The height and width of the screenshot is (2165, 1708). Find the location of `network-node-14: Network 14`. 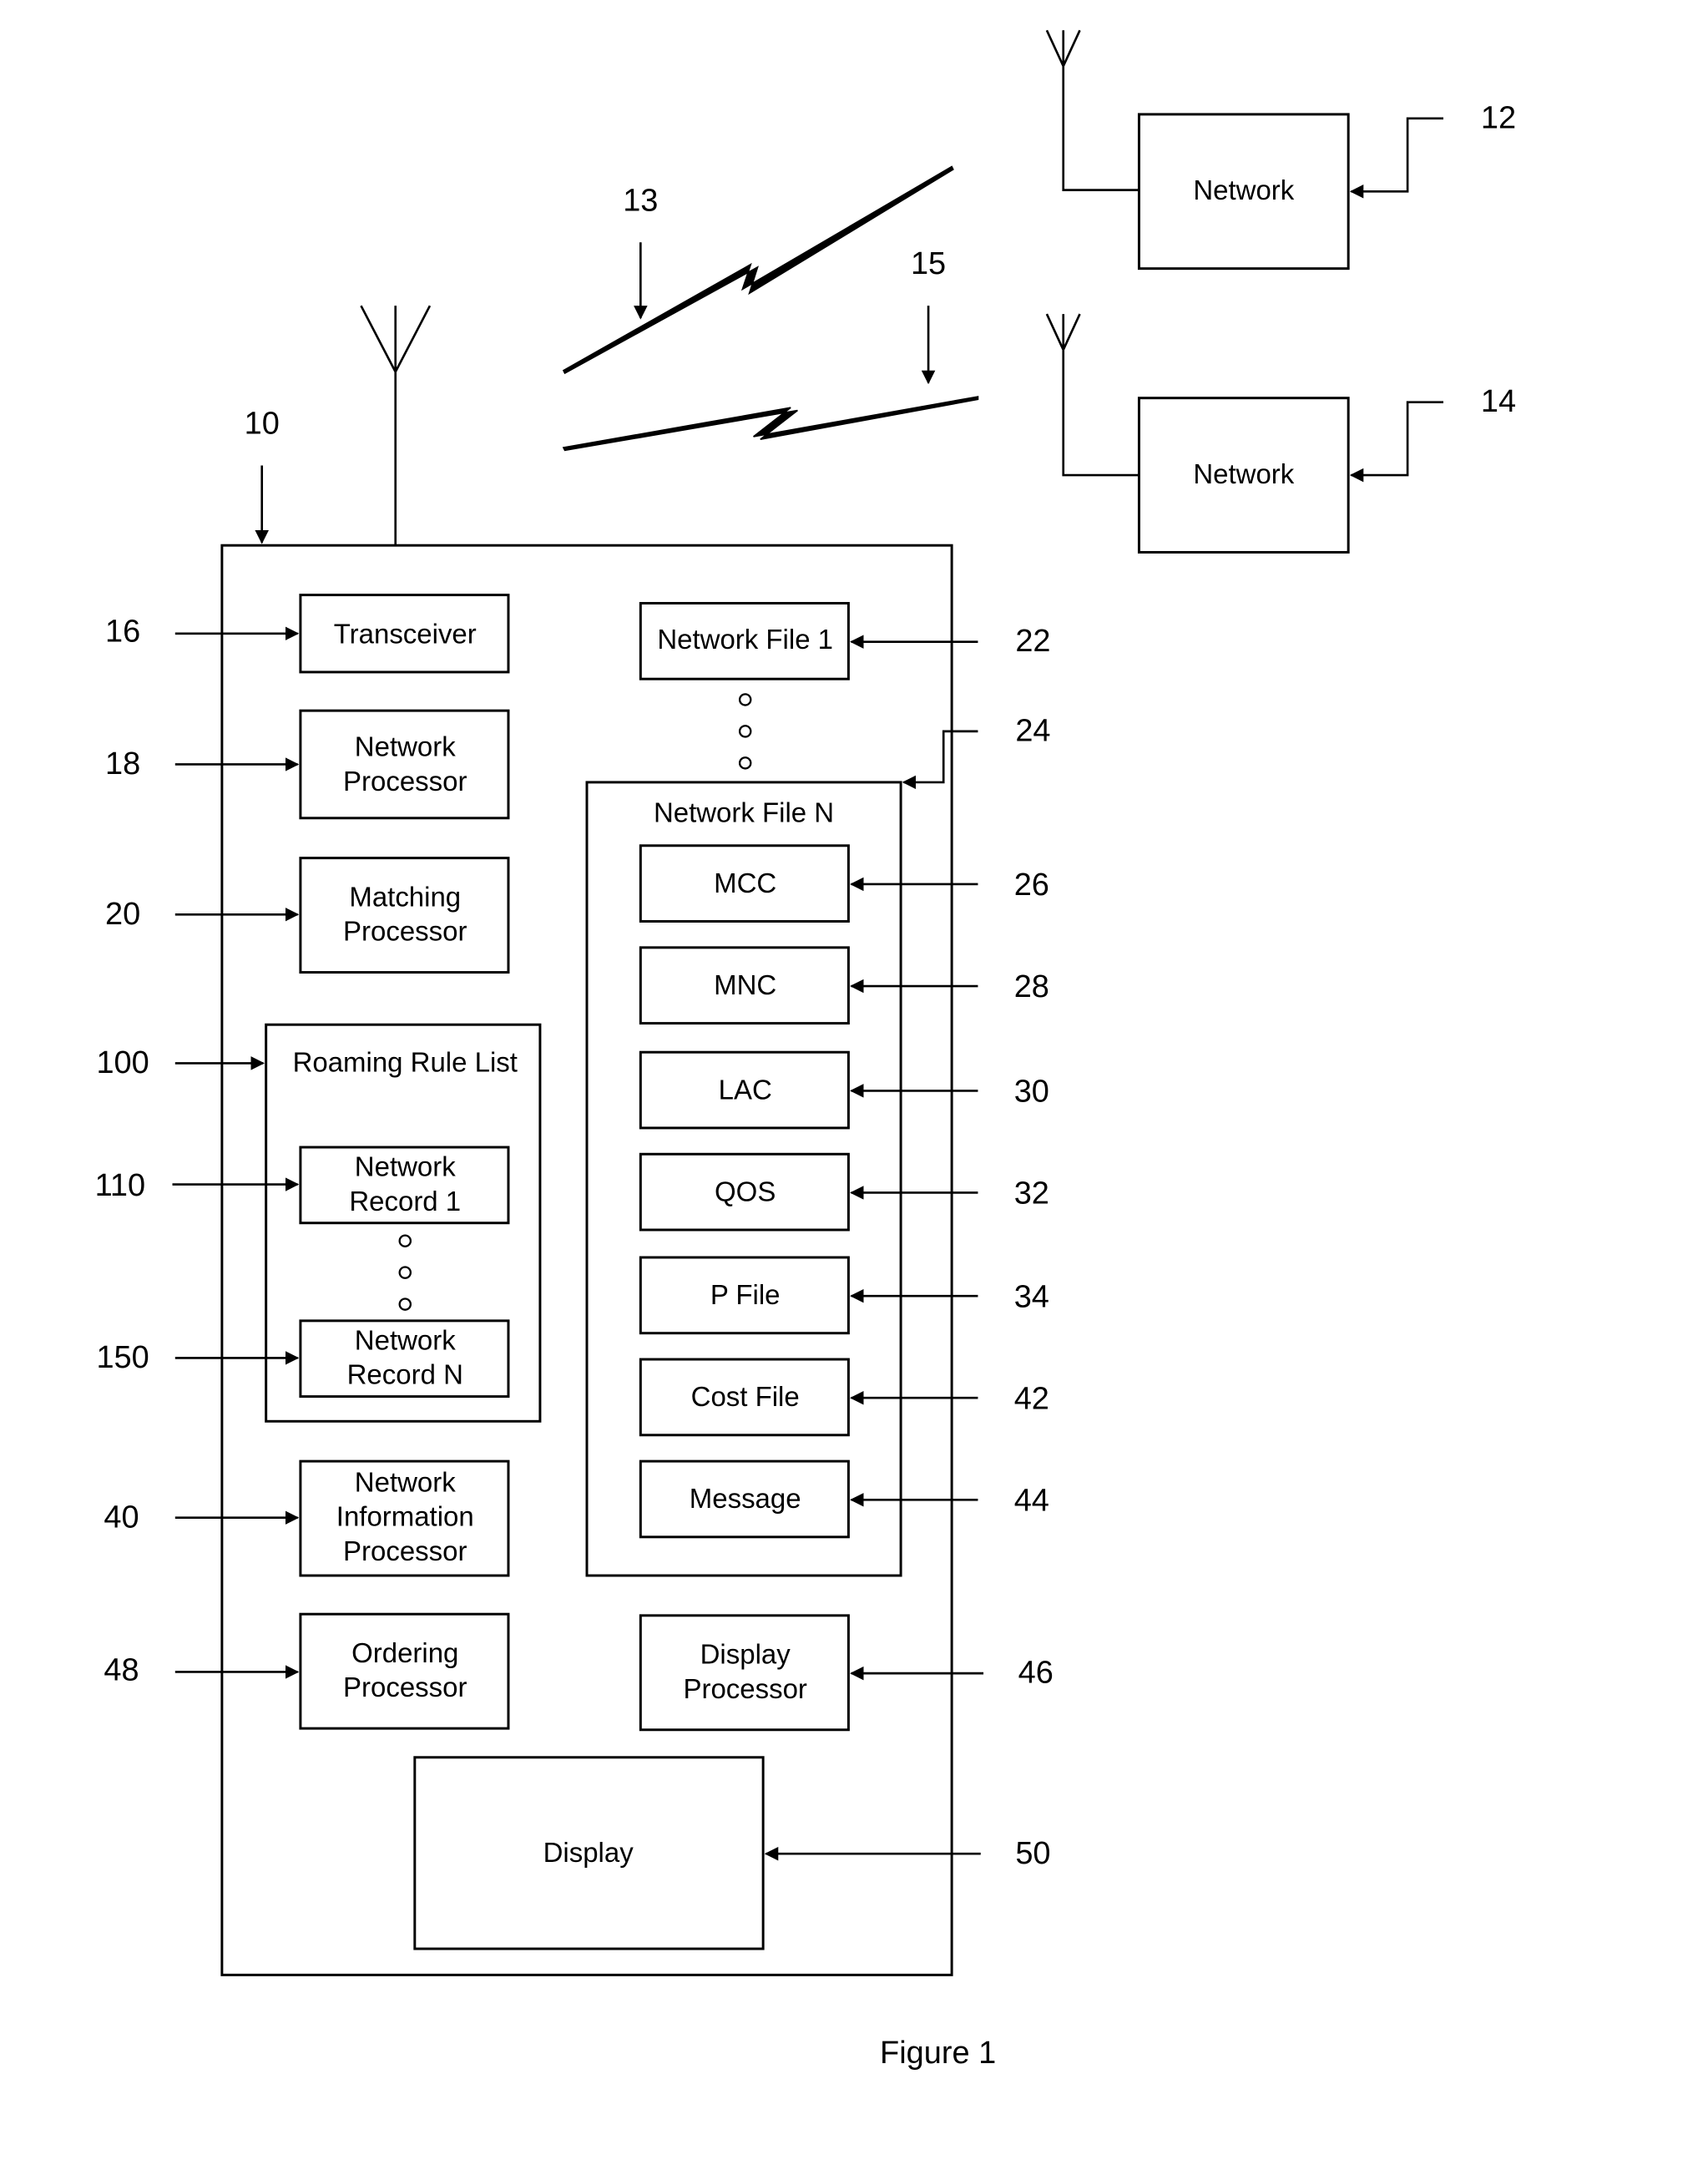

network-node-14: Network 14 is located at coordinates (1281, 433).